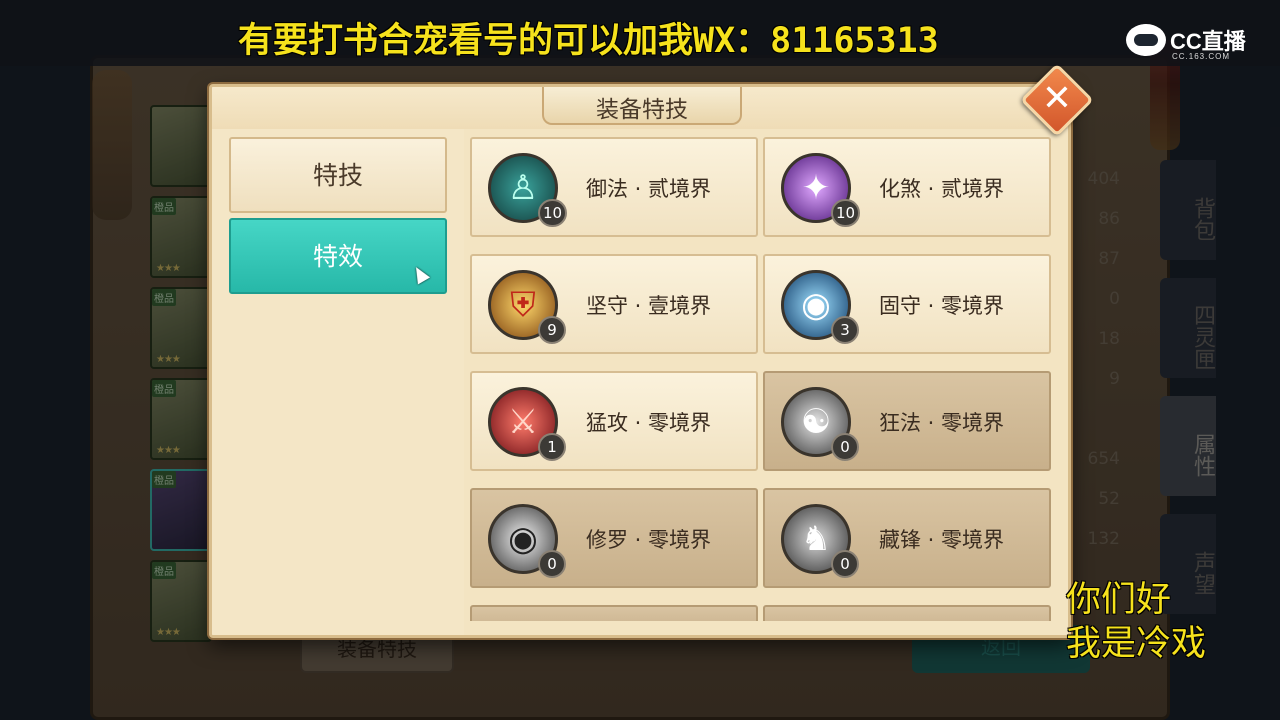  I want to click on skill-card: ⚔ 1 猛攻 · 零境界, so click(614, 421).